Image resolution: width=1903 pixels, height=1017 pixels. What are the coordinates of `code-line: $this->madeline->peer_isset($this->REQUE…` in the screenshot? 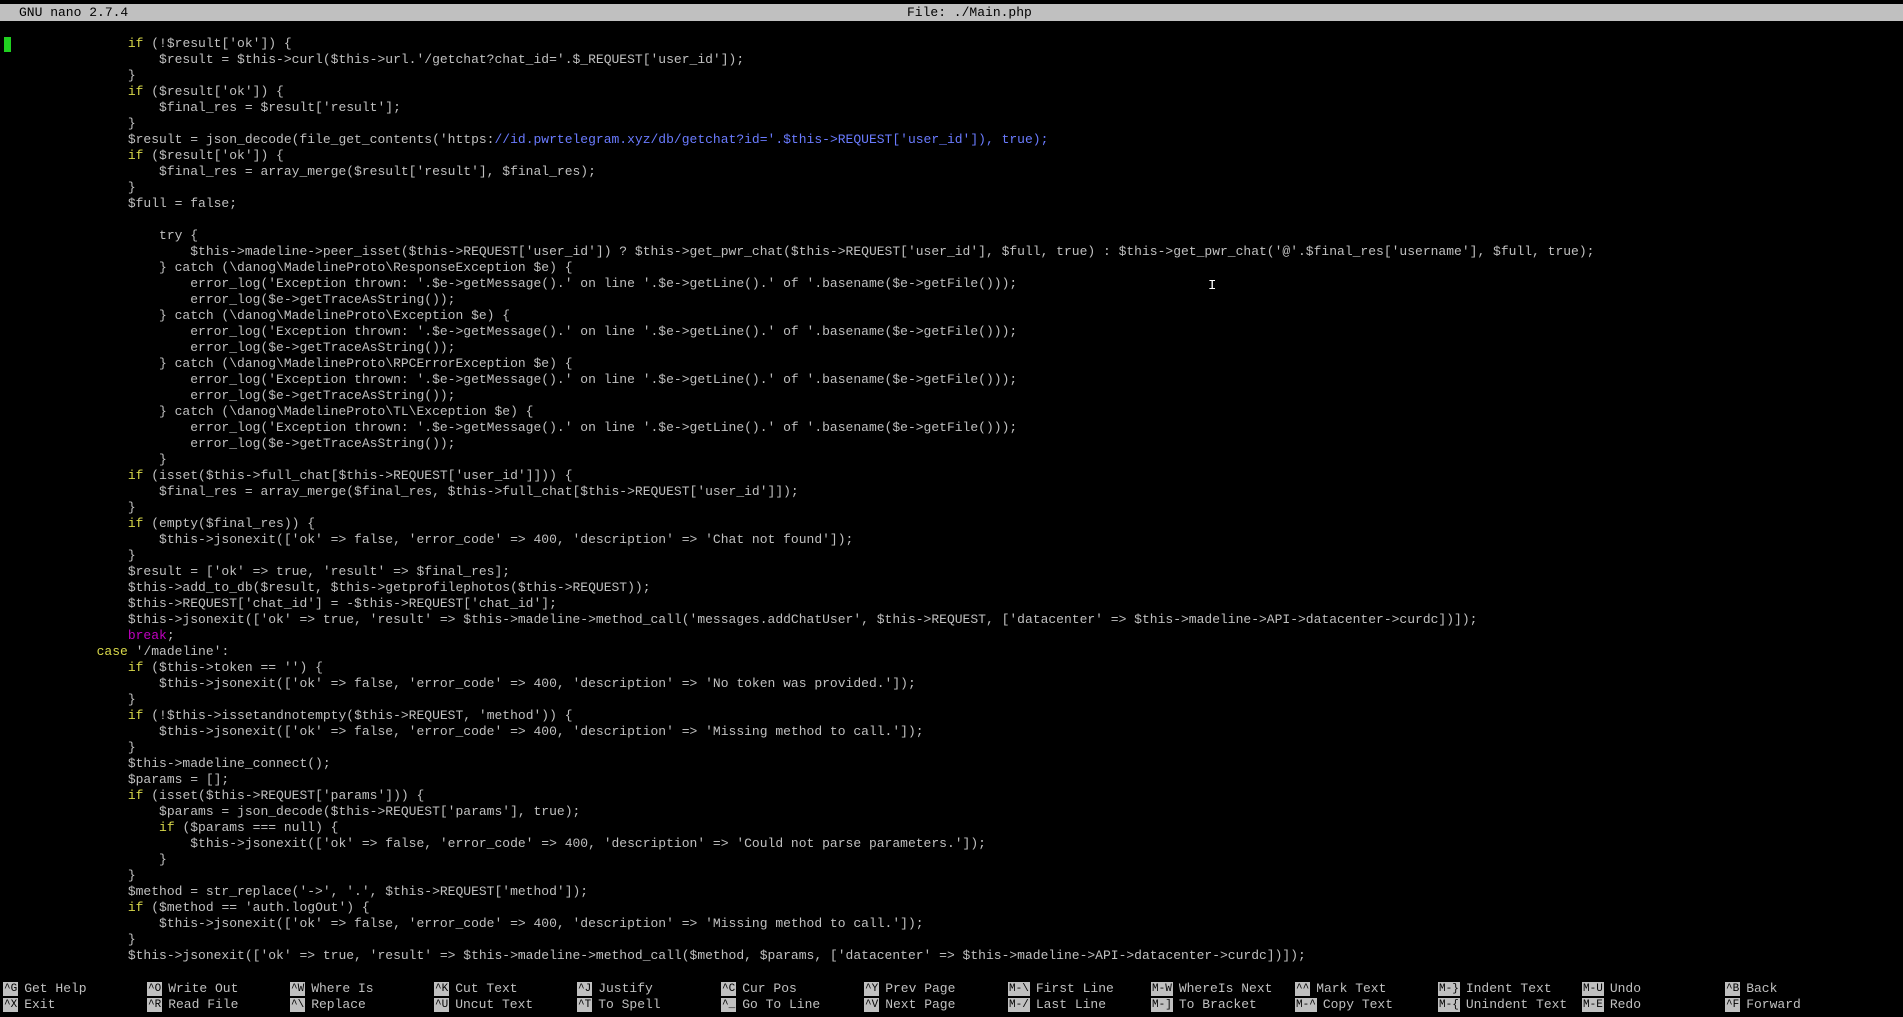 It's located at (951, 252).